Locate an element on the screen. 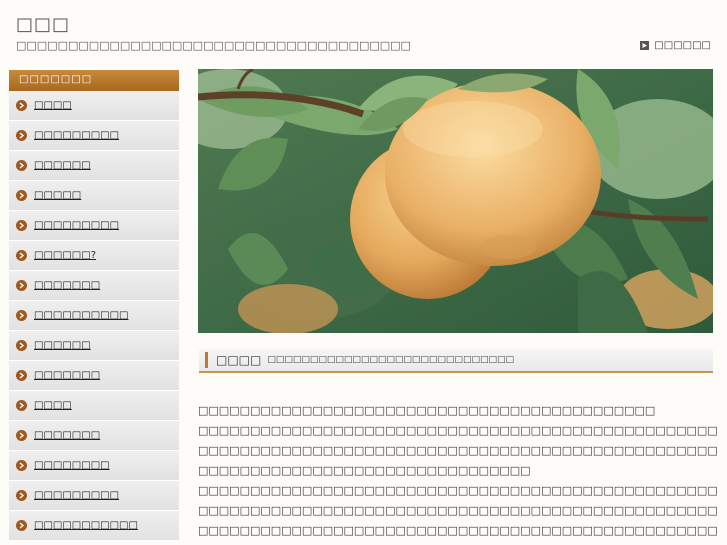 The width and height of the screenshot is (727, 545). section-header: □□□□ □□□□□□□□□□□□□□□□□□□□□□□□□□□□□ is located at coordinates (456, 361).